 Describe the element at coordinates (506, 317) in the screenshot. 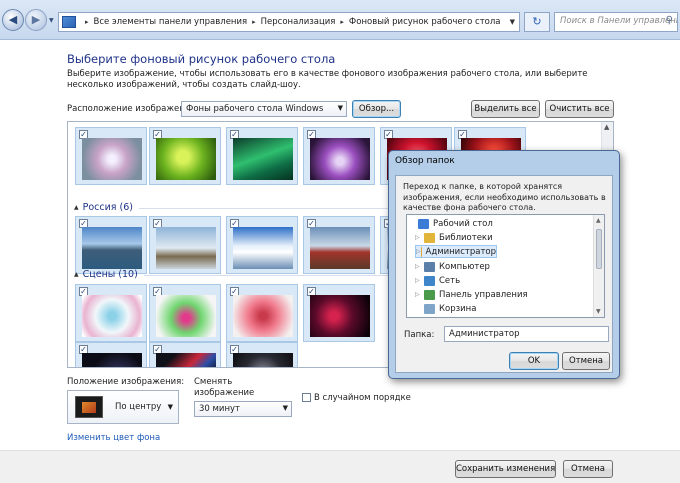

I see `tree-item-3dsmax: ▷ 3dsmax` at that location.